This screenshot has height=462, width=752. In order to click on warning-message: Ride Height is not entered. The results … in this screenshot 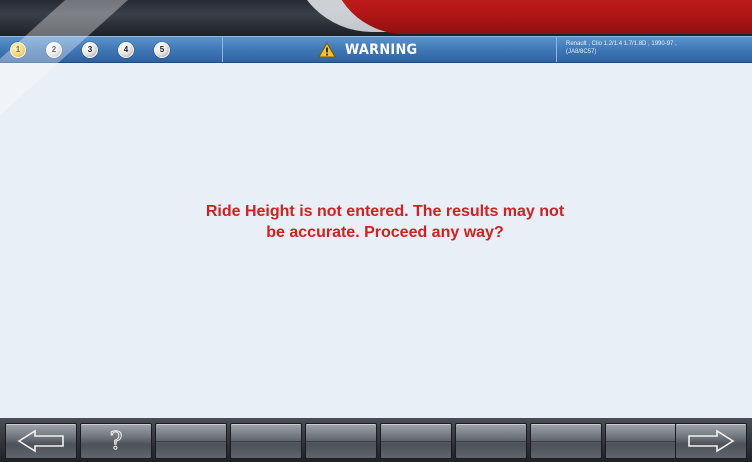, I will do `click(385, 222)`.